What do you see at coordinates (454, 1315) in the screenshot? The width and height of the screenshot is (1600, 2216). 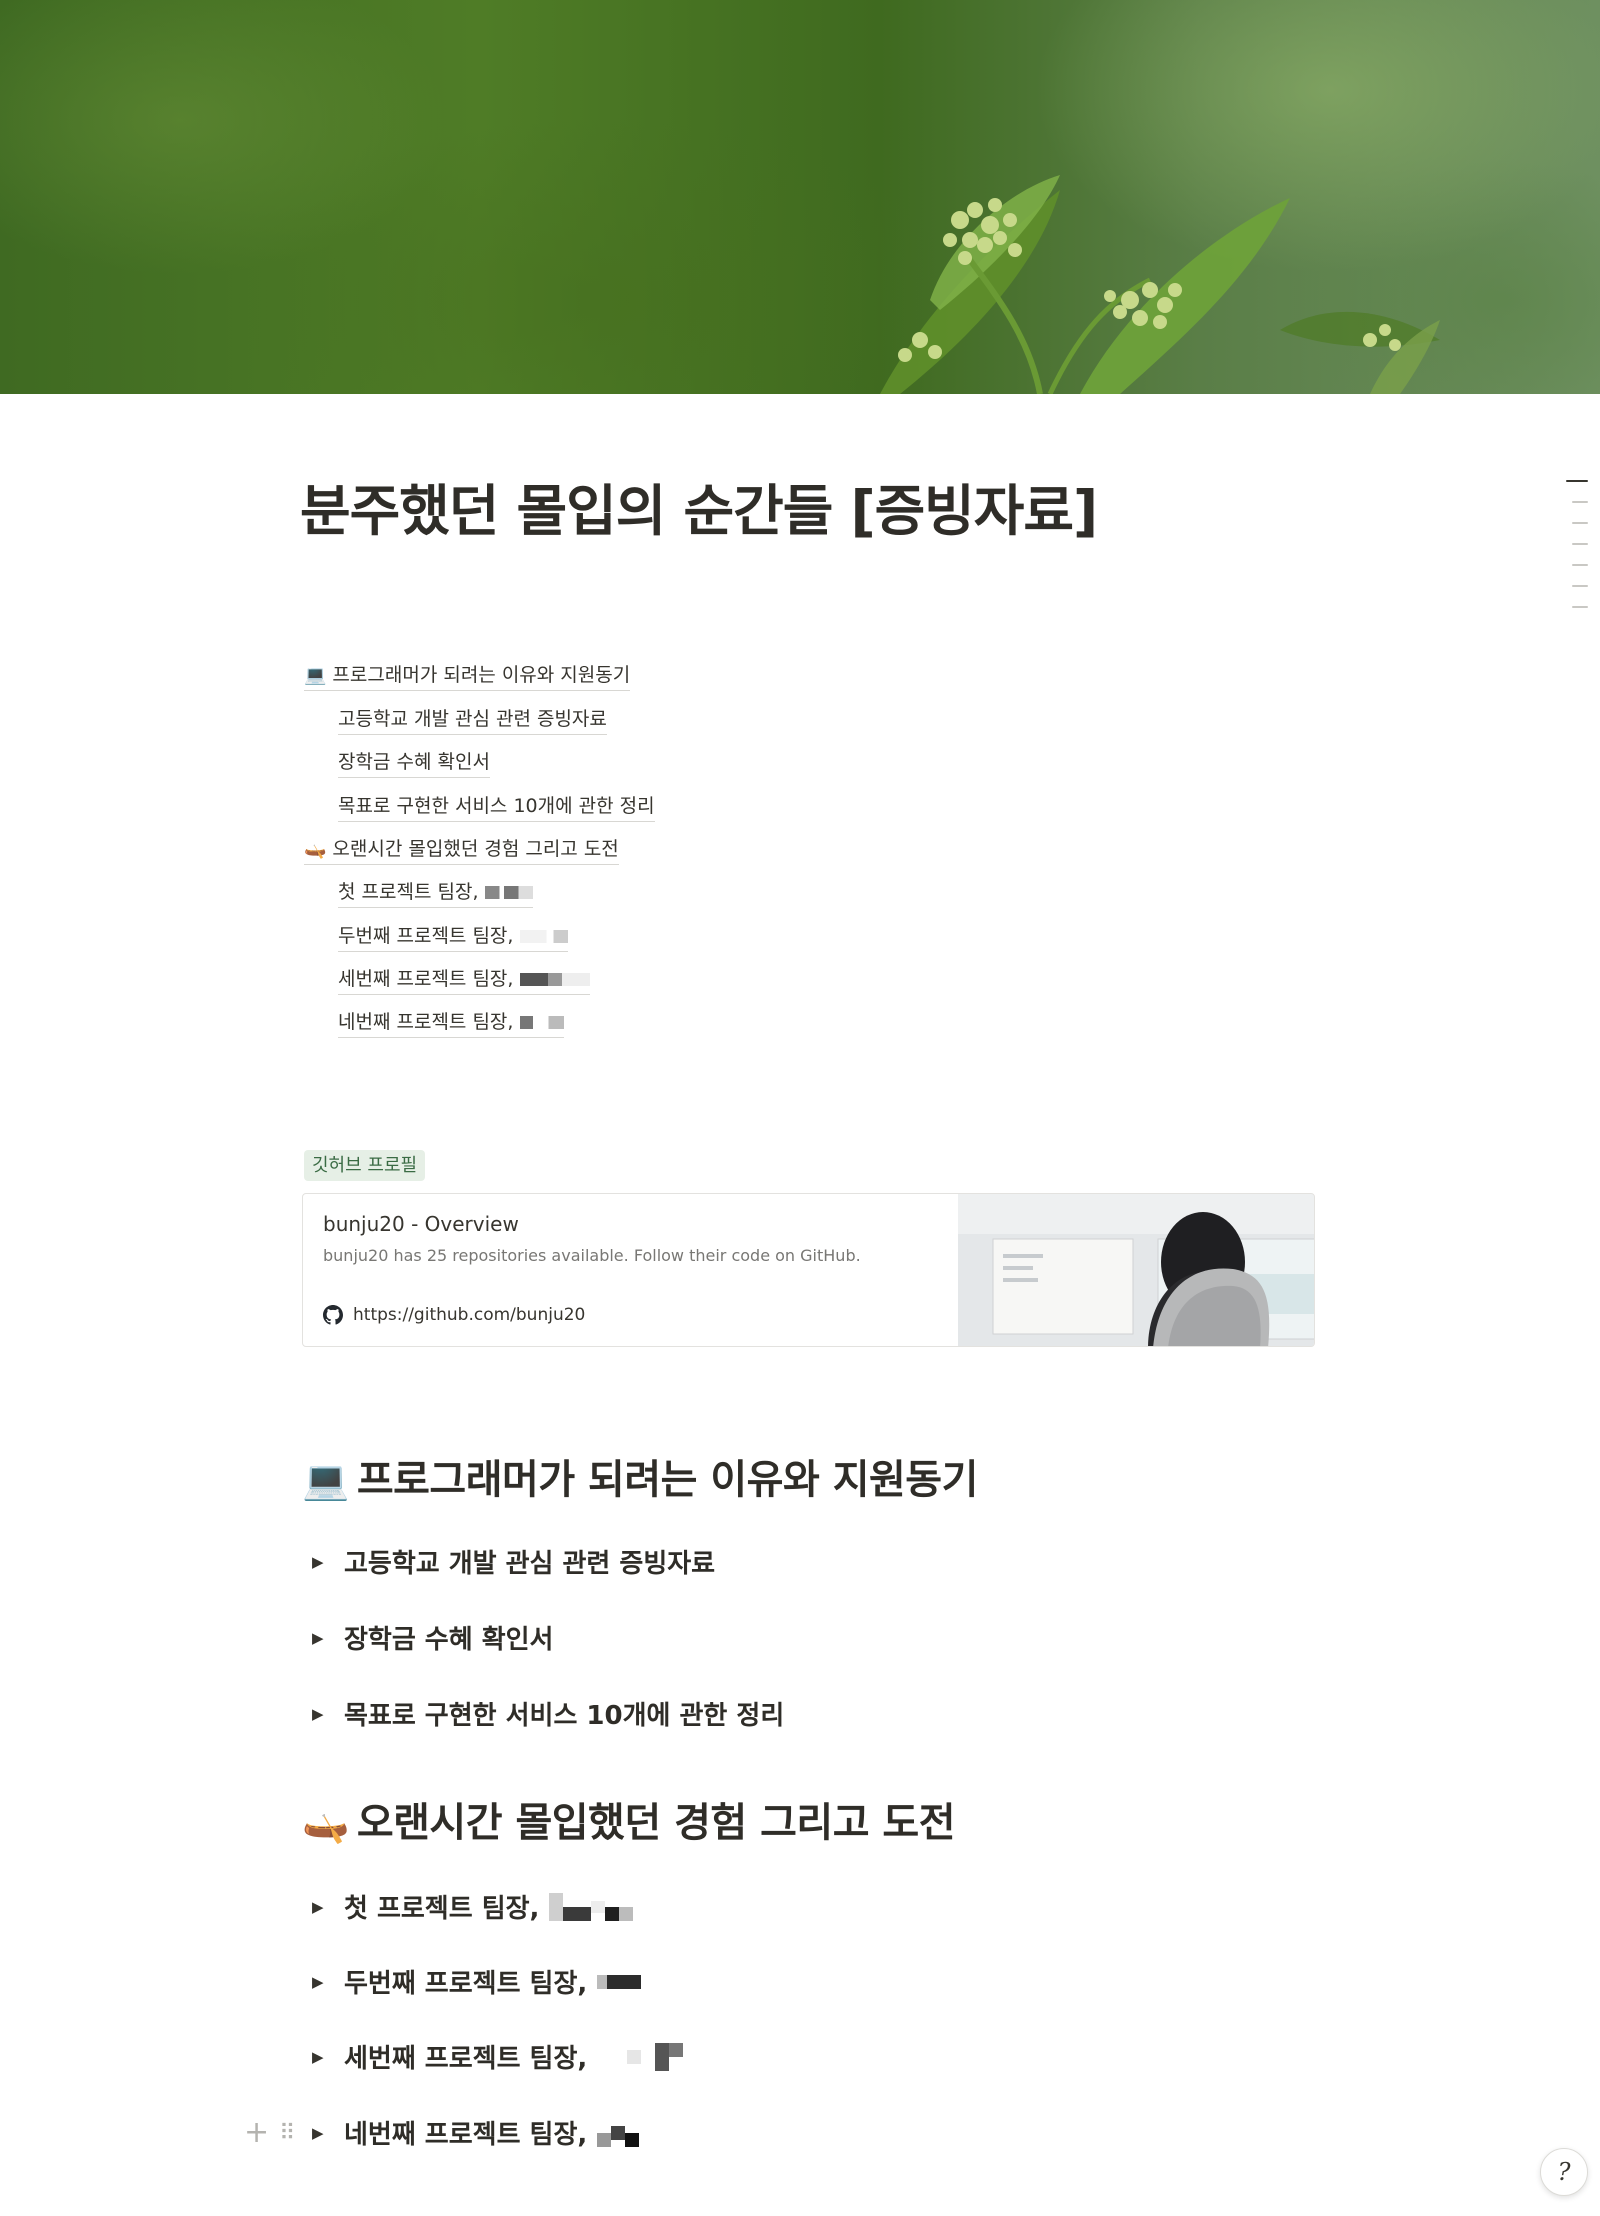 I see `bookmark-url: https://github.com/bunju20` at bounding box center [454, 1315].